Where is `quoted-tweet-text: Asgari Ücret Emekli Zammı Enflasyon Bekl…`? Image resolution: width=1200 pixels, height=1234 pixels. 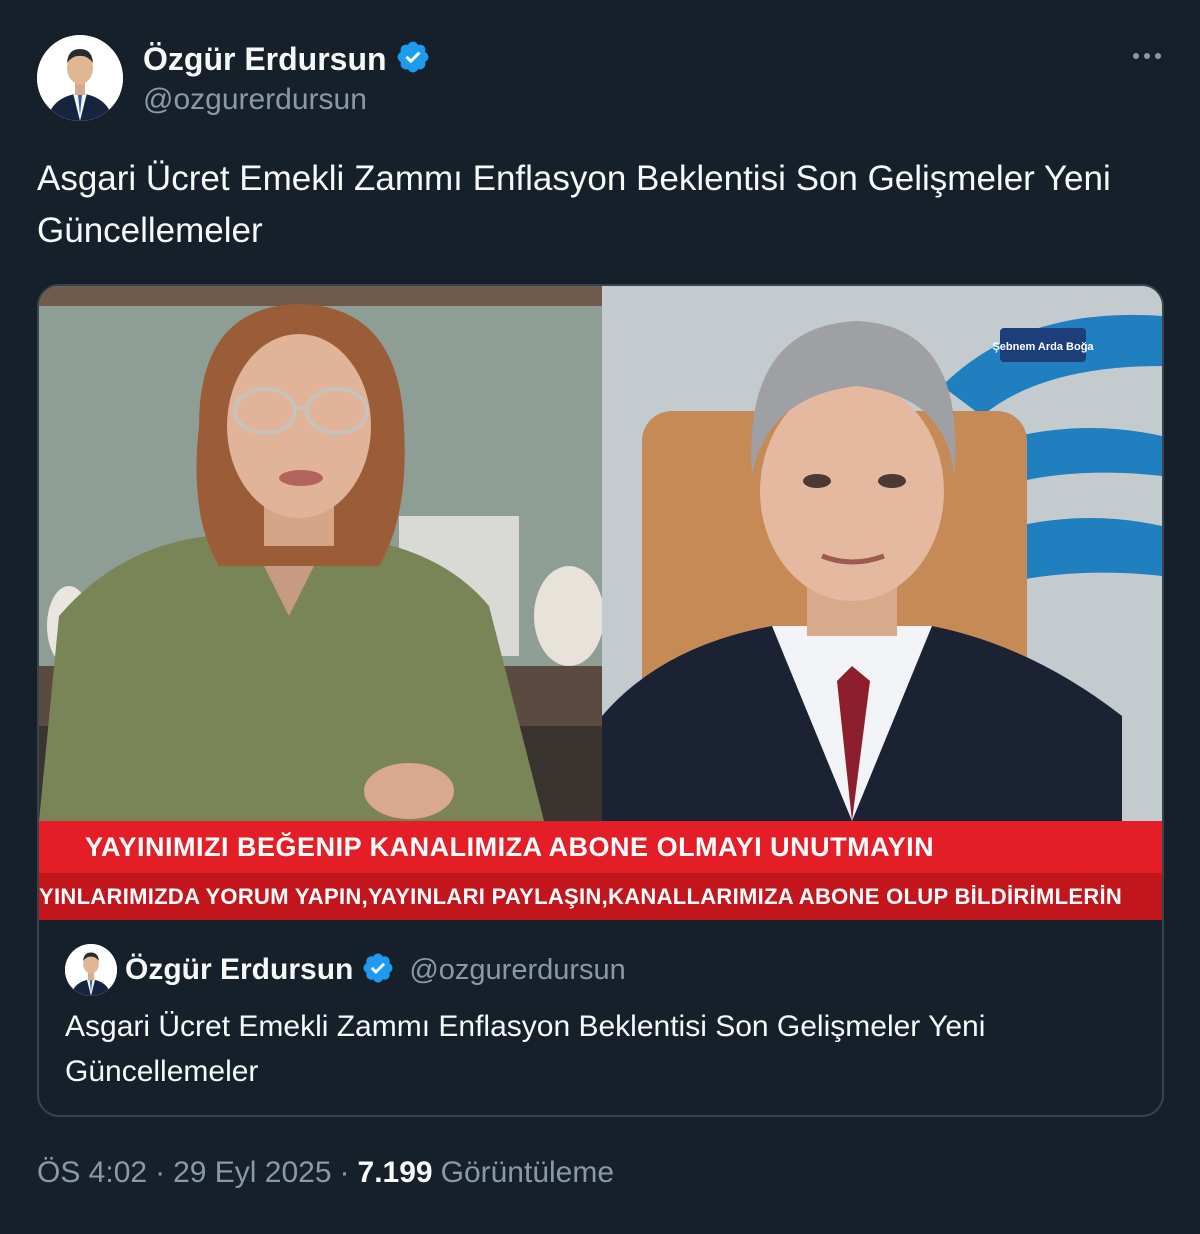 quoted-tweet-text: Asgari Ücret Emekli Zammı Enflasyon Bekl… is located at coordinates (525, 1049).